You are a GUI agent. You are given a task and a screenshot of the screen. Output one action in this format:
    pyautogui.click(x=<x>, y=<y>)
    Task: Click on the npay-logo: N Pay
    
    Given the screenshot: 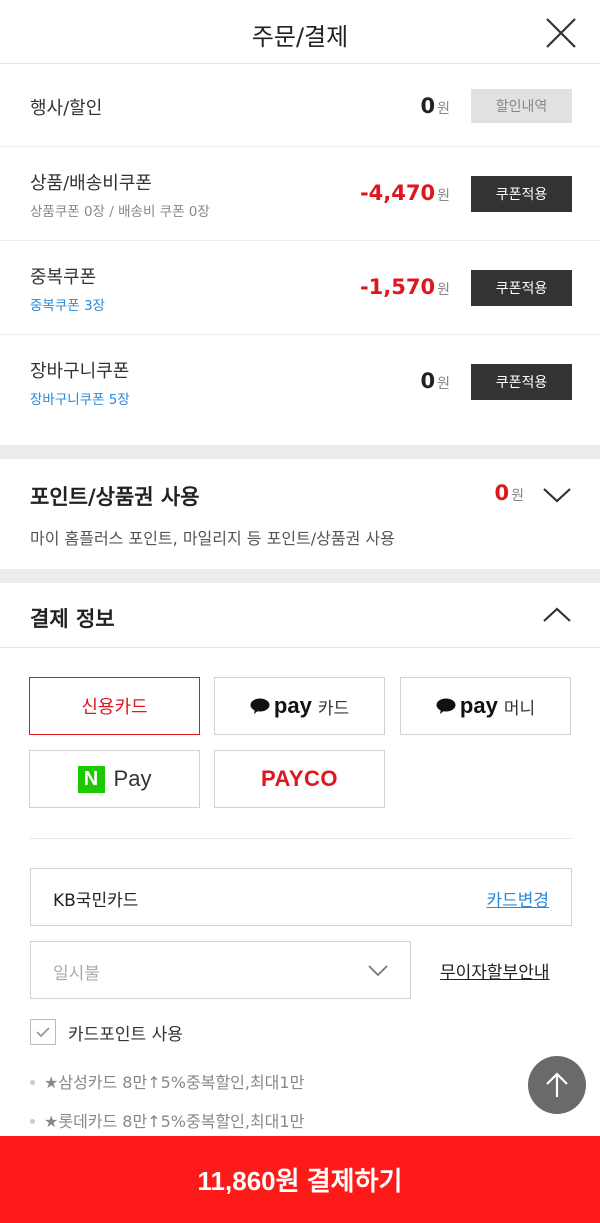 What is the action you would take?
    pyautogui.click(x=114, y=779)
    